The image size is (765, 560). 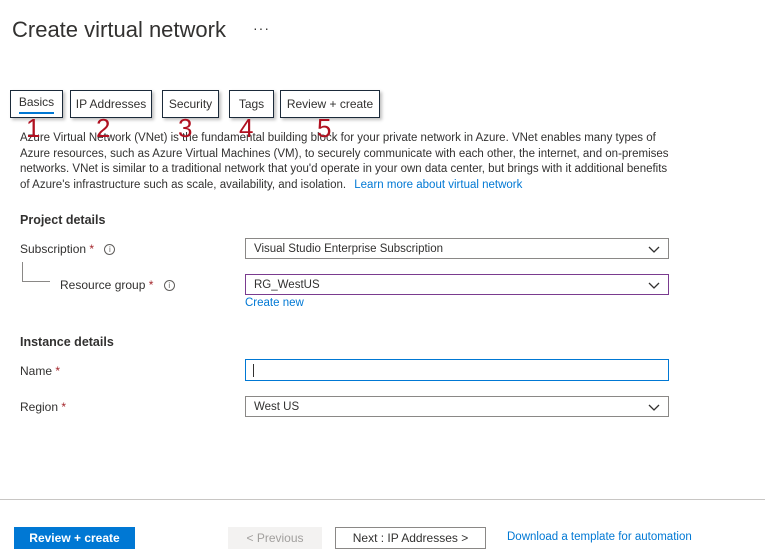 I want to click on download-template-link: Download a template for automation, so click(x=599, y=537).